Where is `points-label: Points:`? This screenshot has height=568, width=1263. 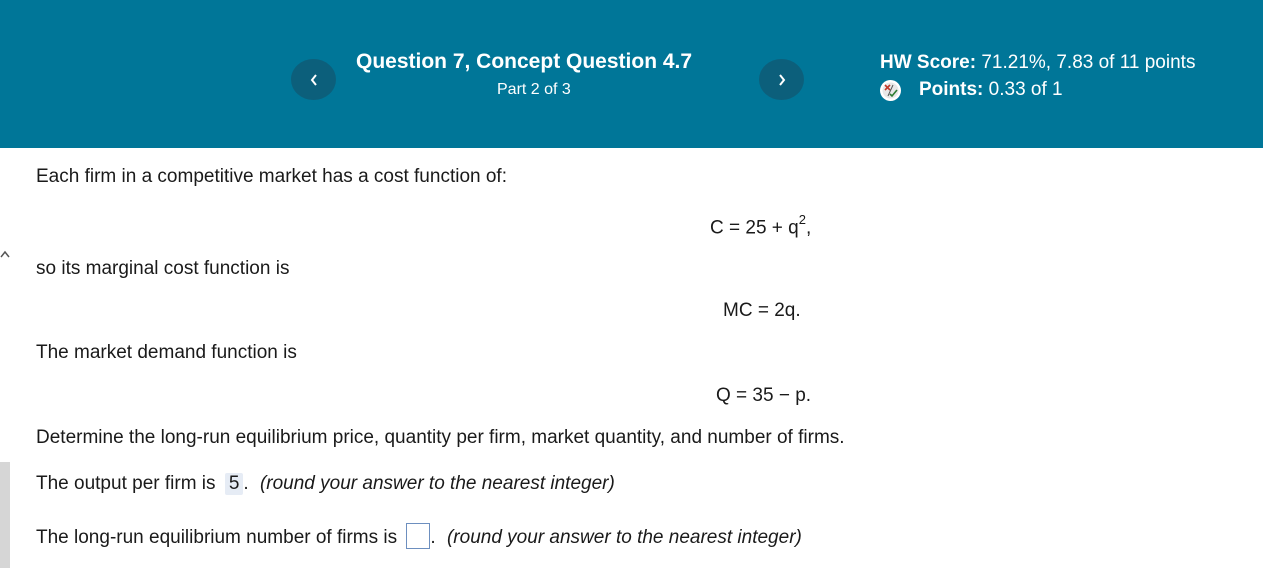 points-label: Points: is located at coordinates (951, 89).